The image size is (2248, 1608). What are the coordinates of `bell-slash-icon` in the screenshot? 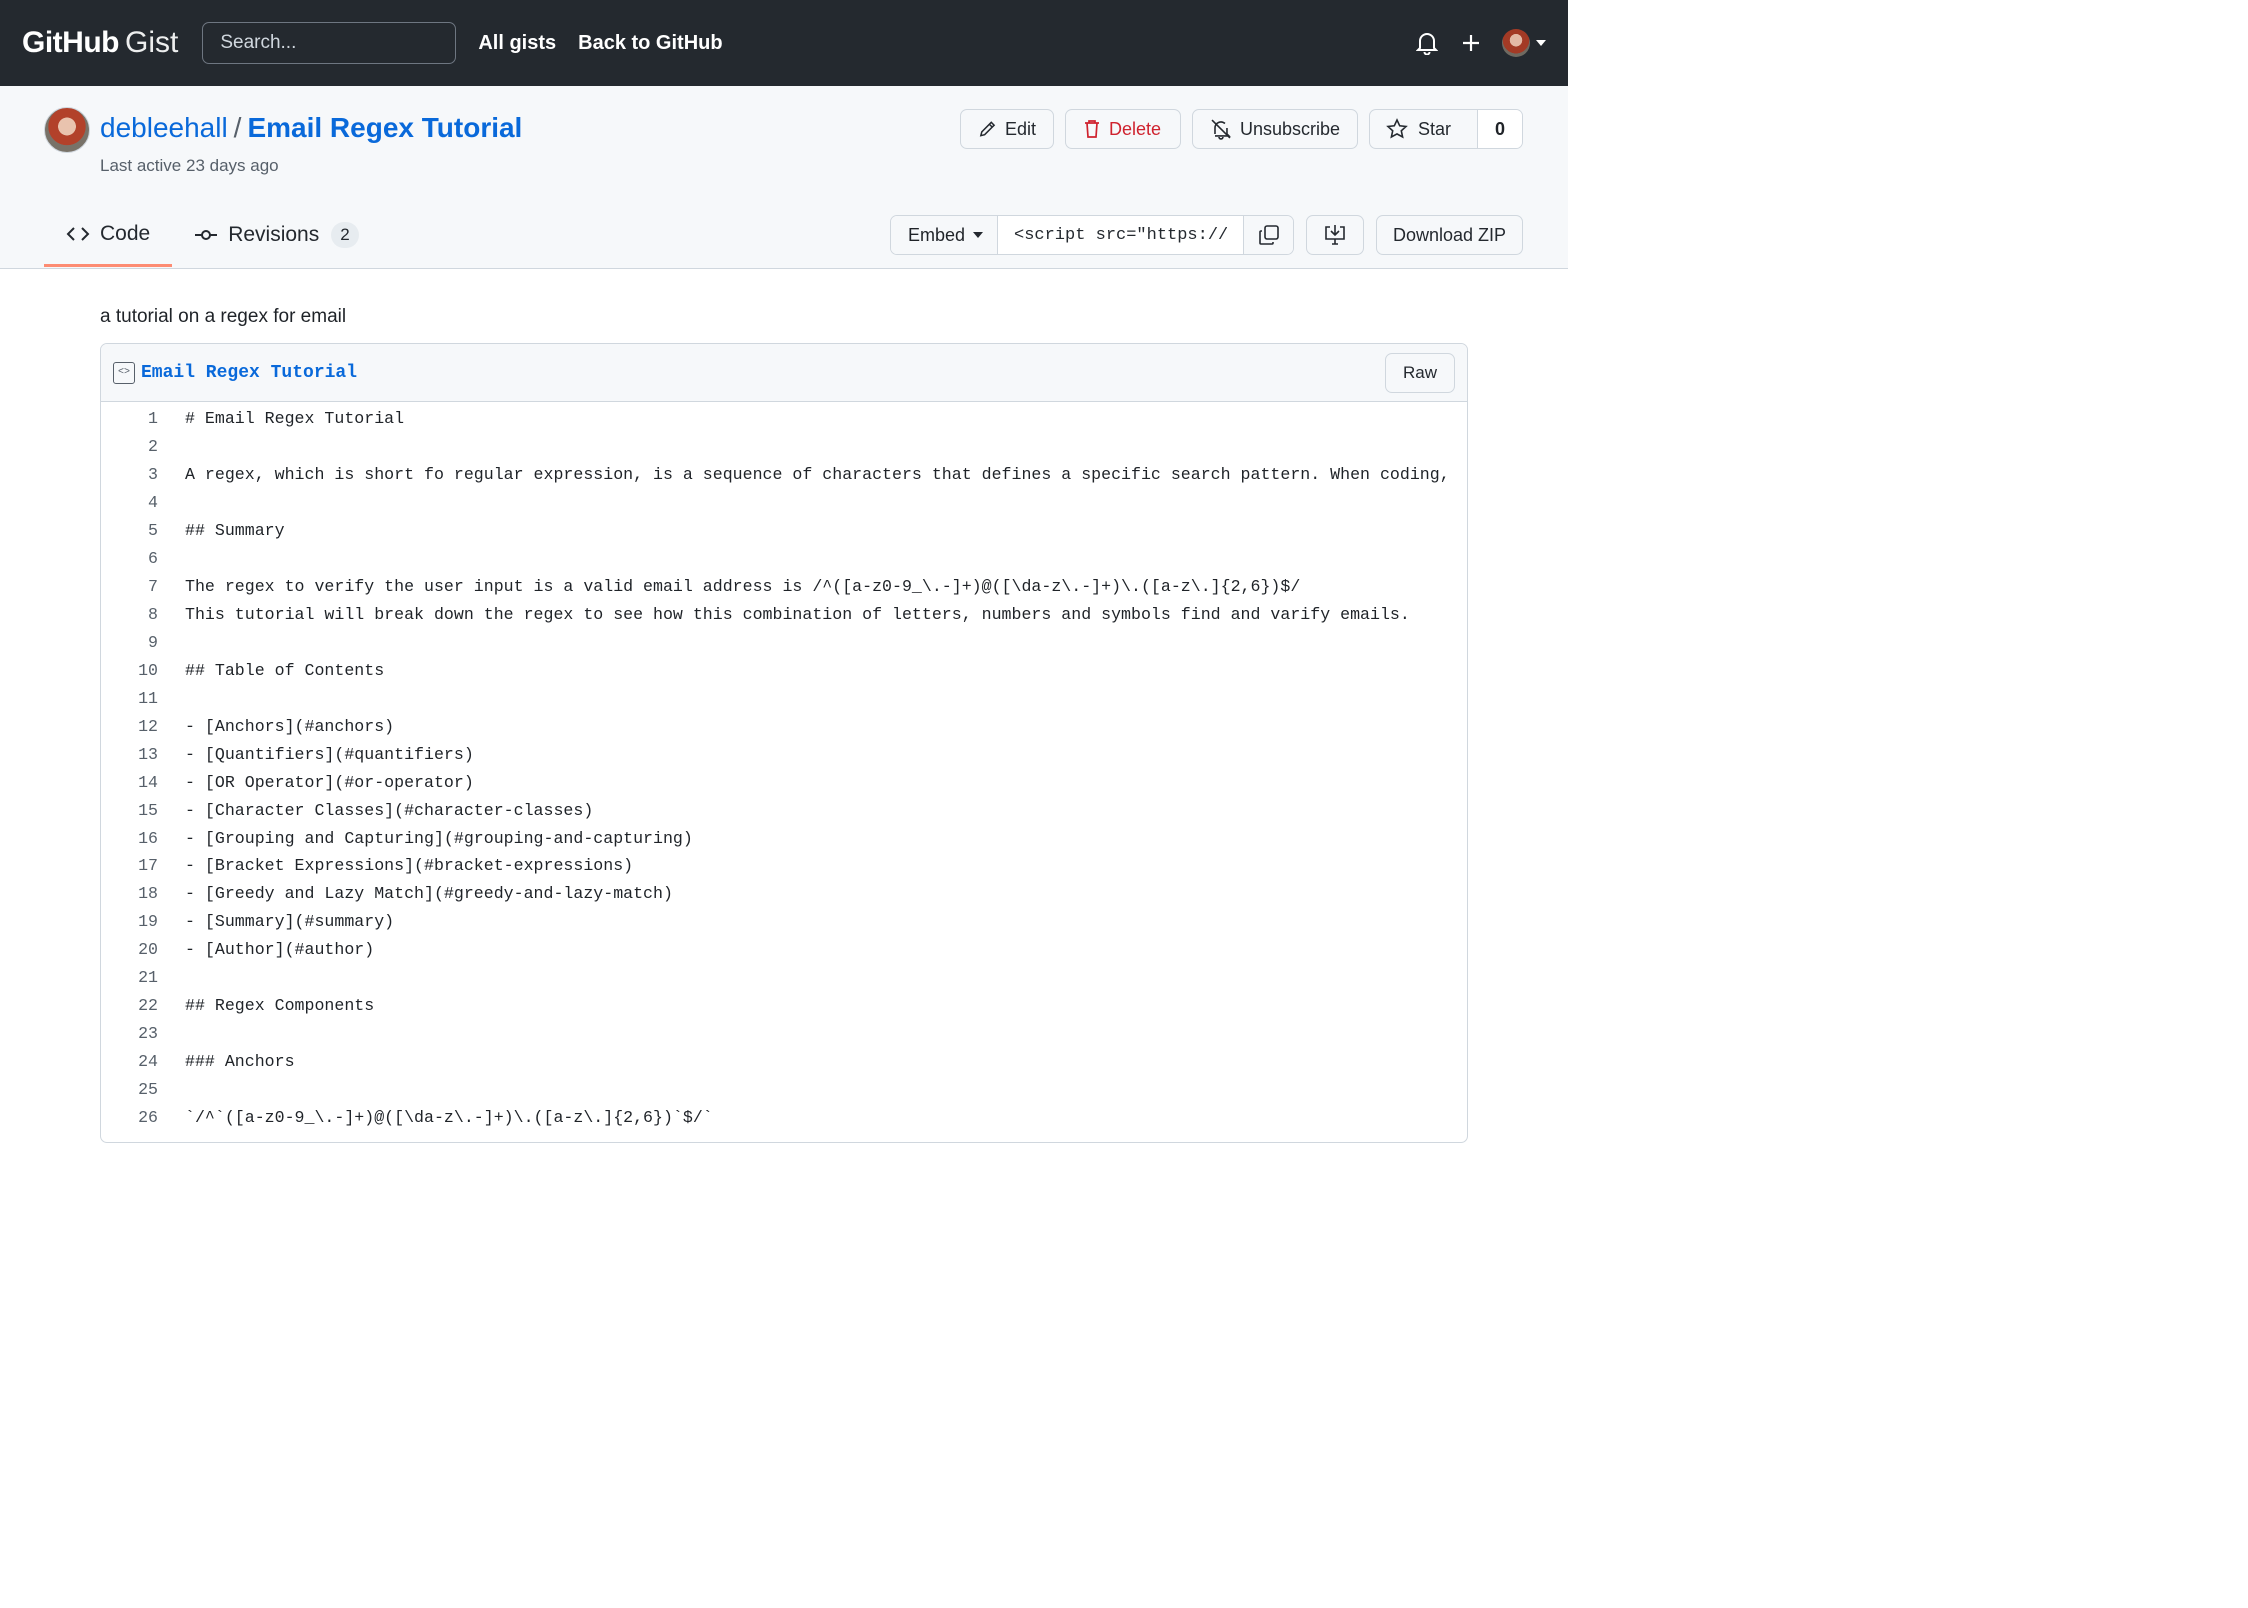 It's located at (1221, 129).